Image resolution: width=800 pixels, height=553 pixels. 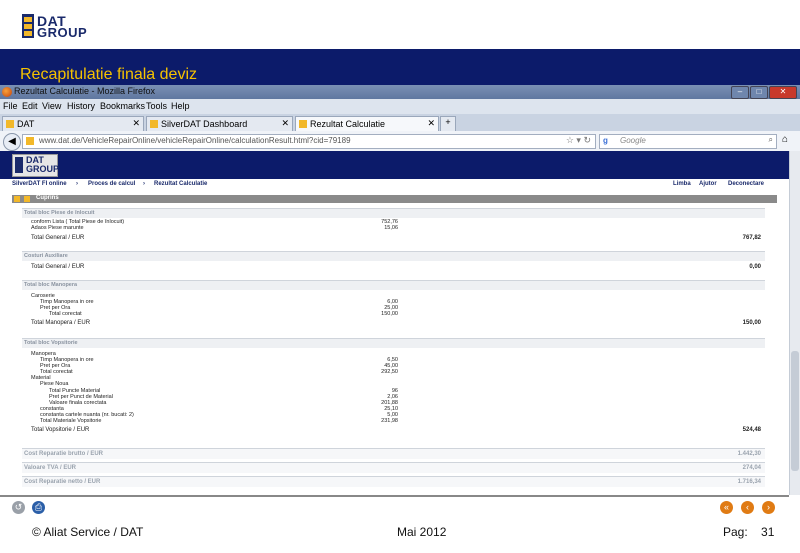 What do you see at coordinates (726, 507) in the screenshot?
I see `first-page-icon: «` at bounding box center [726, 507].